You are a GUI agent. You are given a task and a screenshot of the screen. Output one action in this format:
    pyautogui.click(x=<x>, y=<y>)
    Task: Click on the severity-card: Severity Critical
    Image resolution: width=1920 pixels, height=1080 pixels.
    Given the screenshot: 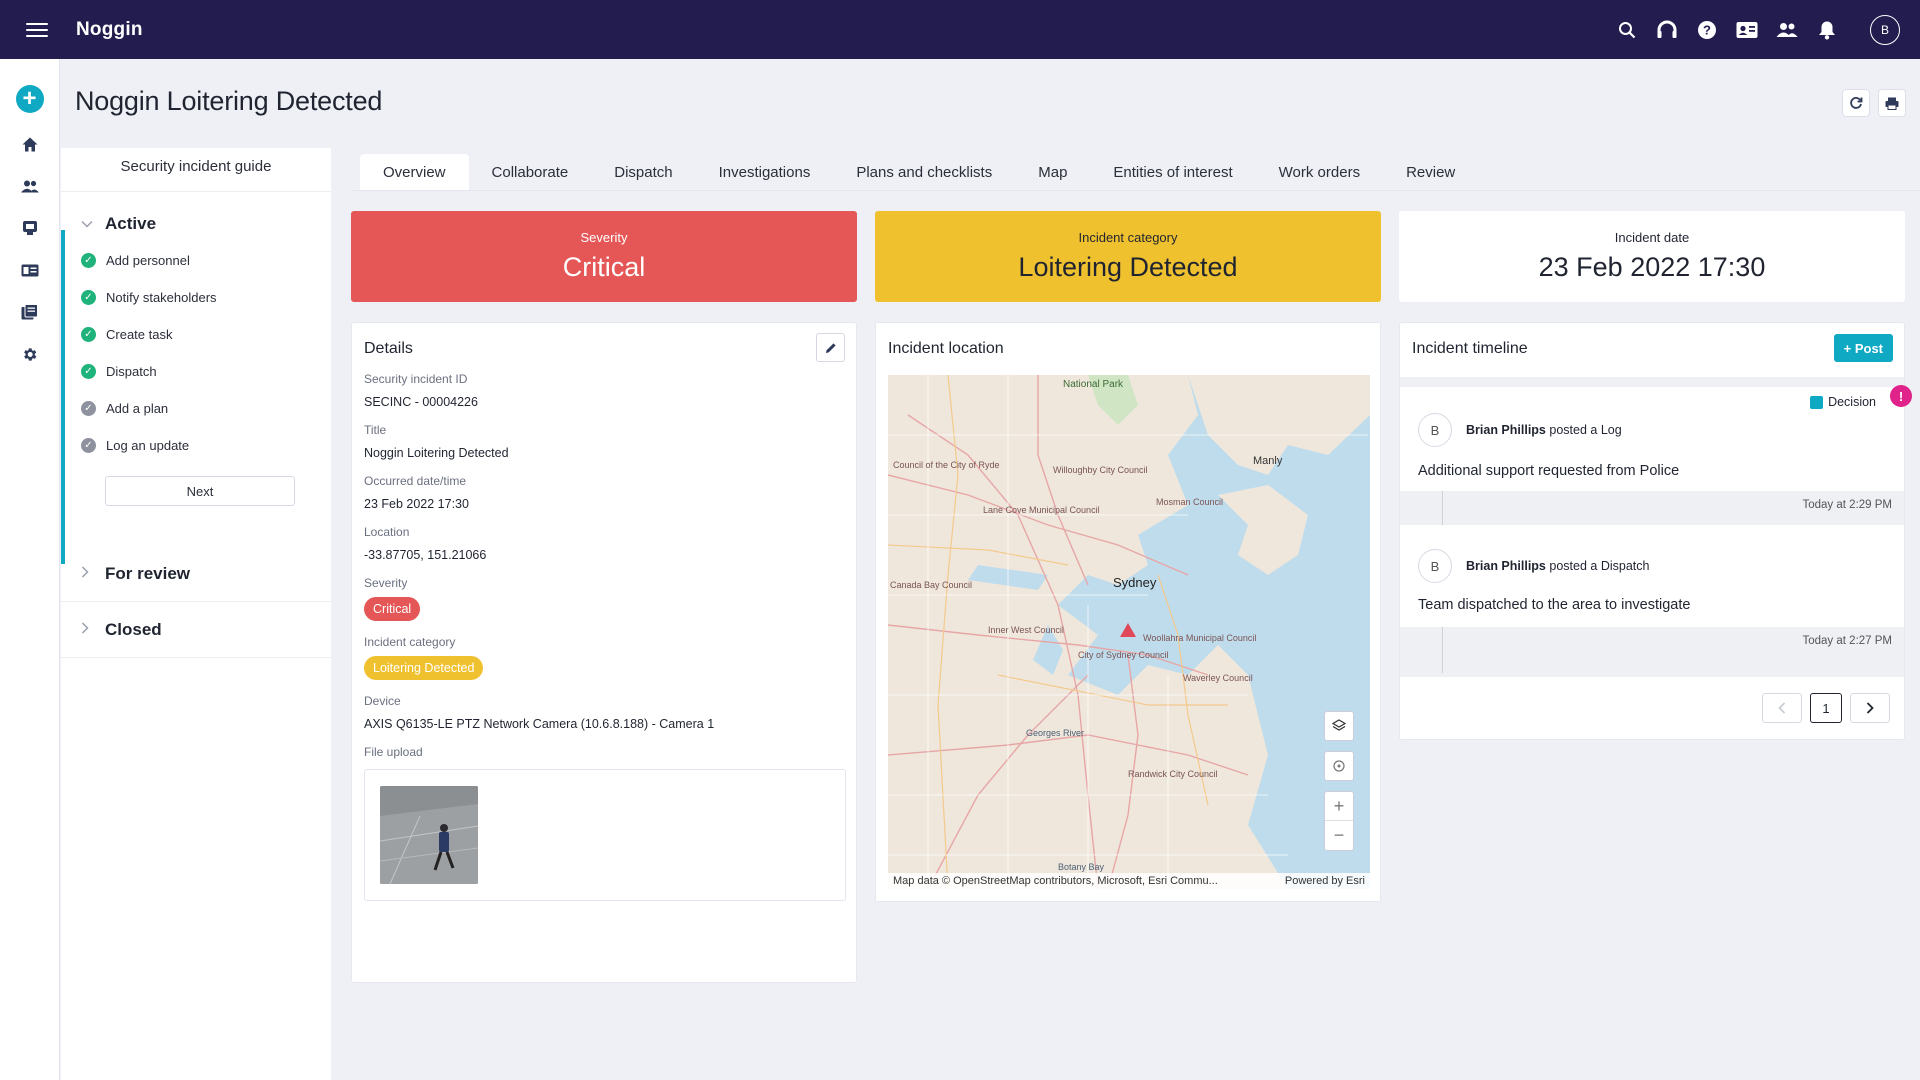 What is the action you would take?
    pyautogui.click(x=604, y=256)
    